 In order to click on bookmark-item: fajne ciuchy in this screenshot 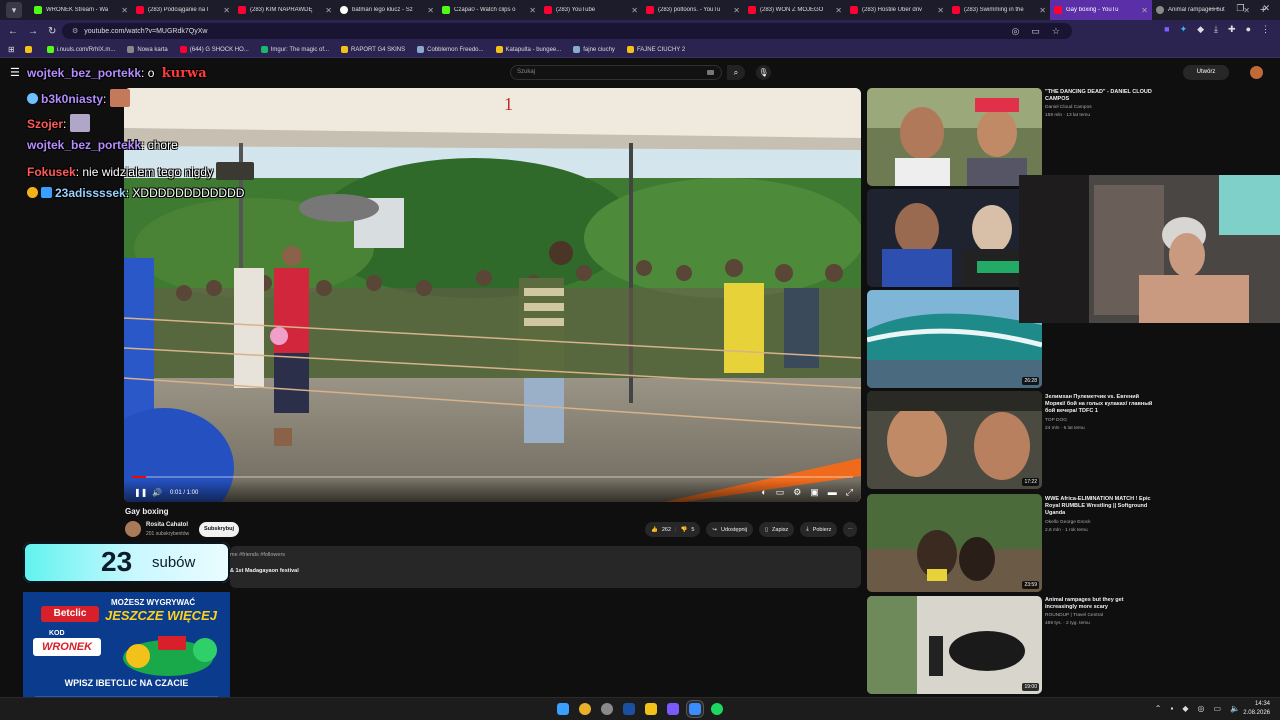, I will do `click(594, 49)`.